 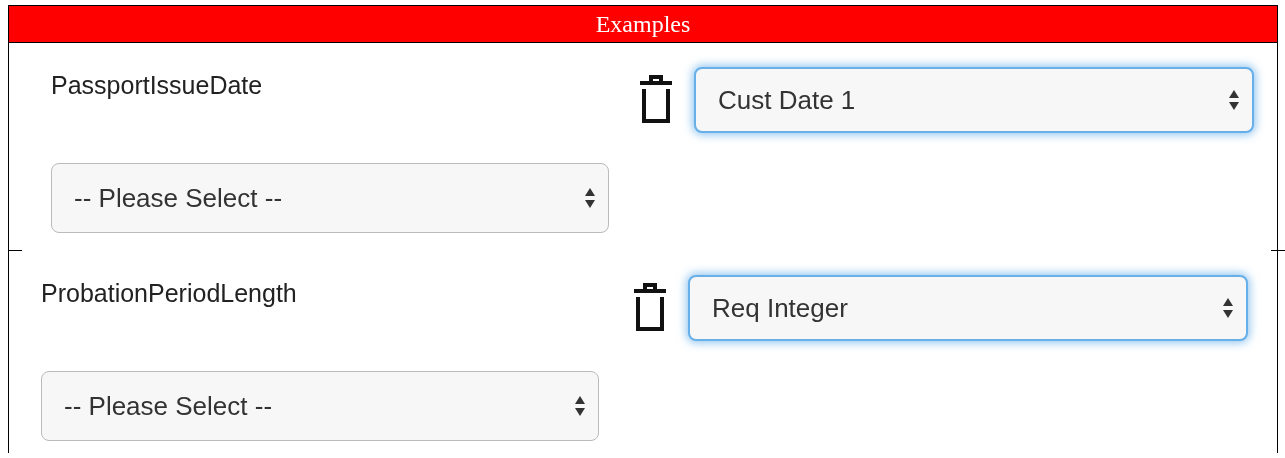 What do you see at coordinates (169, 293) in the screenshot?
I see `field-label: ProbationPeriodLength` at bounding box center [169, 293].